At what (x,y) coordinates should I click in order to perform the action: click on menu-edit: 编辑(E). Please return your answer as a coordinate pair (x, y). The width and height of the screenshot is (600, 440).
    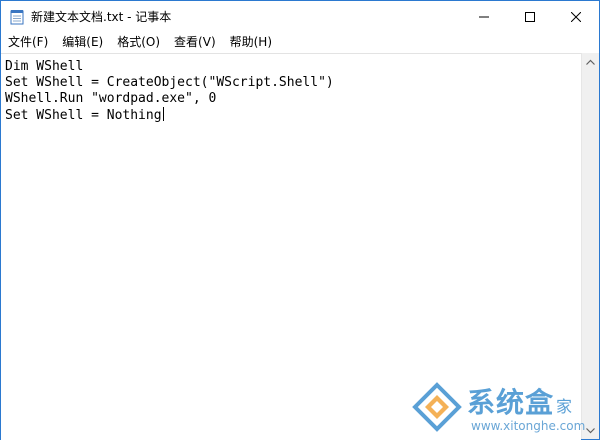
    Looking at the image, I should click on (82, 42).